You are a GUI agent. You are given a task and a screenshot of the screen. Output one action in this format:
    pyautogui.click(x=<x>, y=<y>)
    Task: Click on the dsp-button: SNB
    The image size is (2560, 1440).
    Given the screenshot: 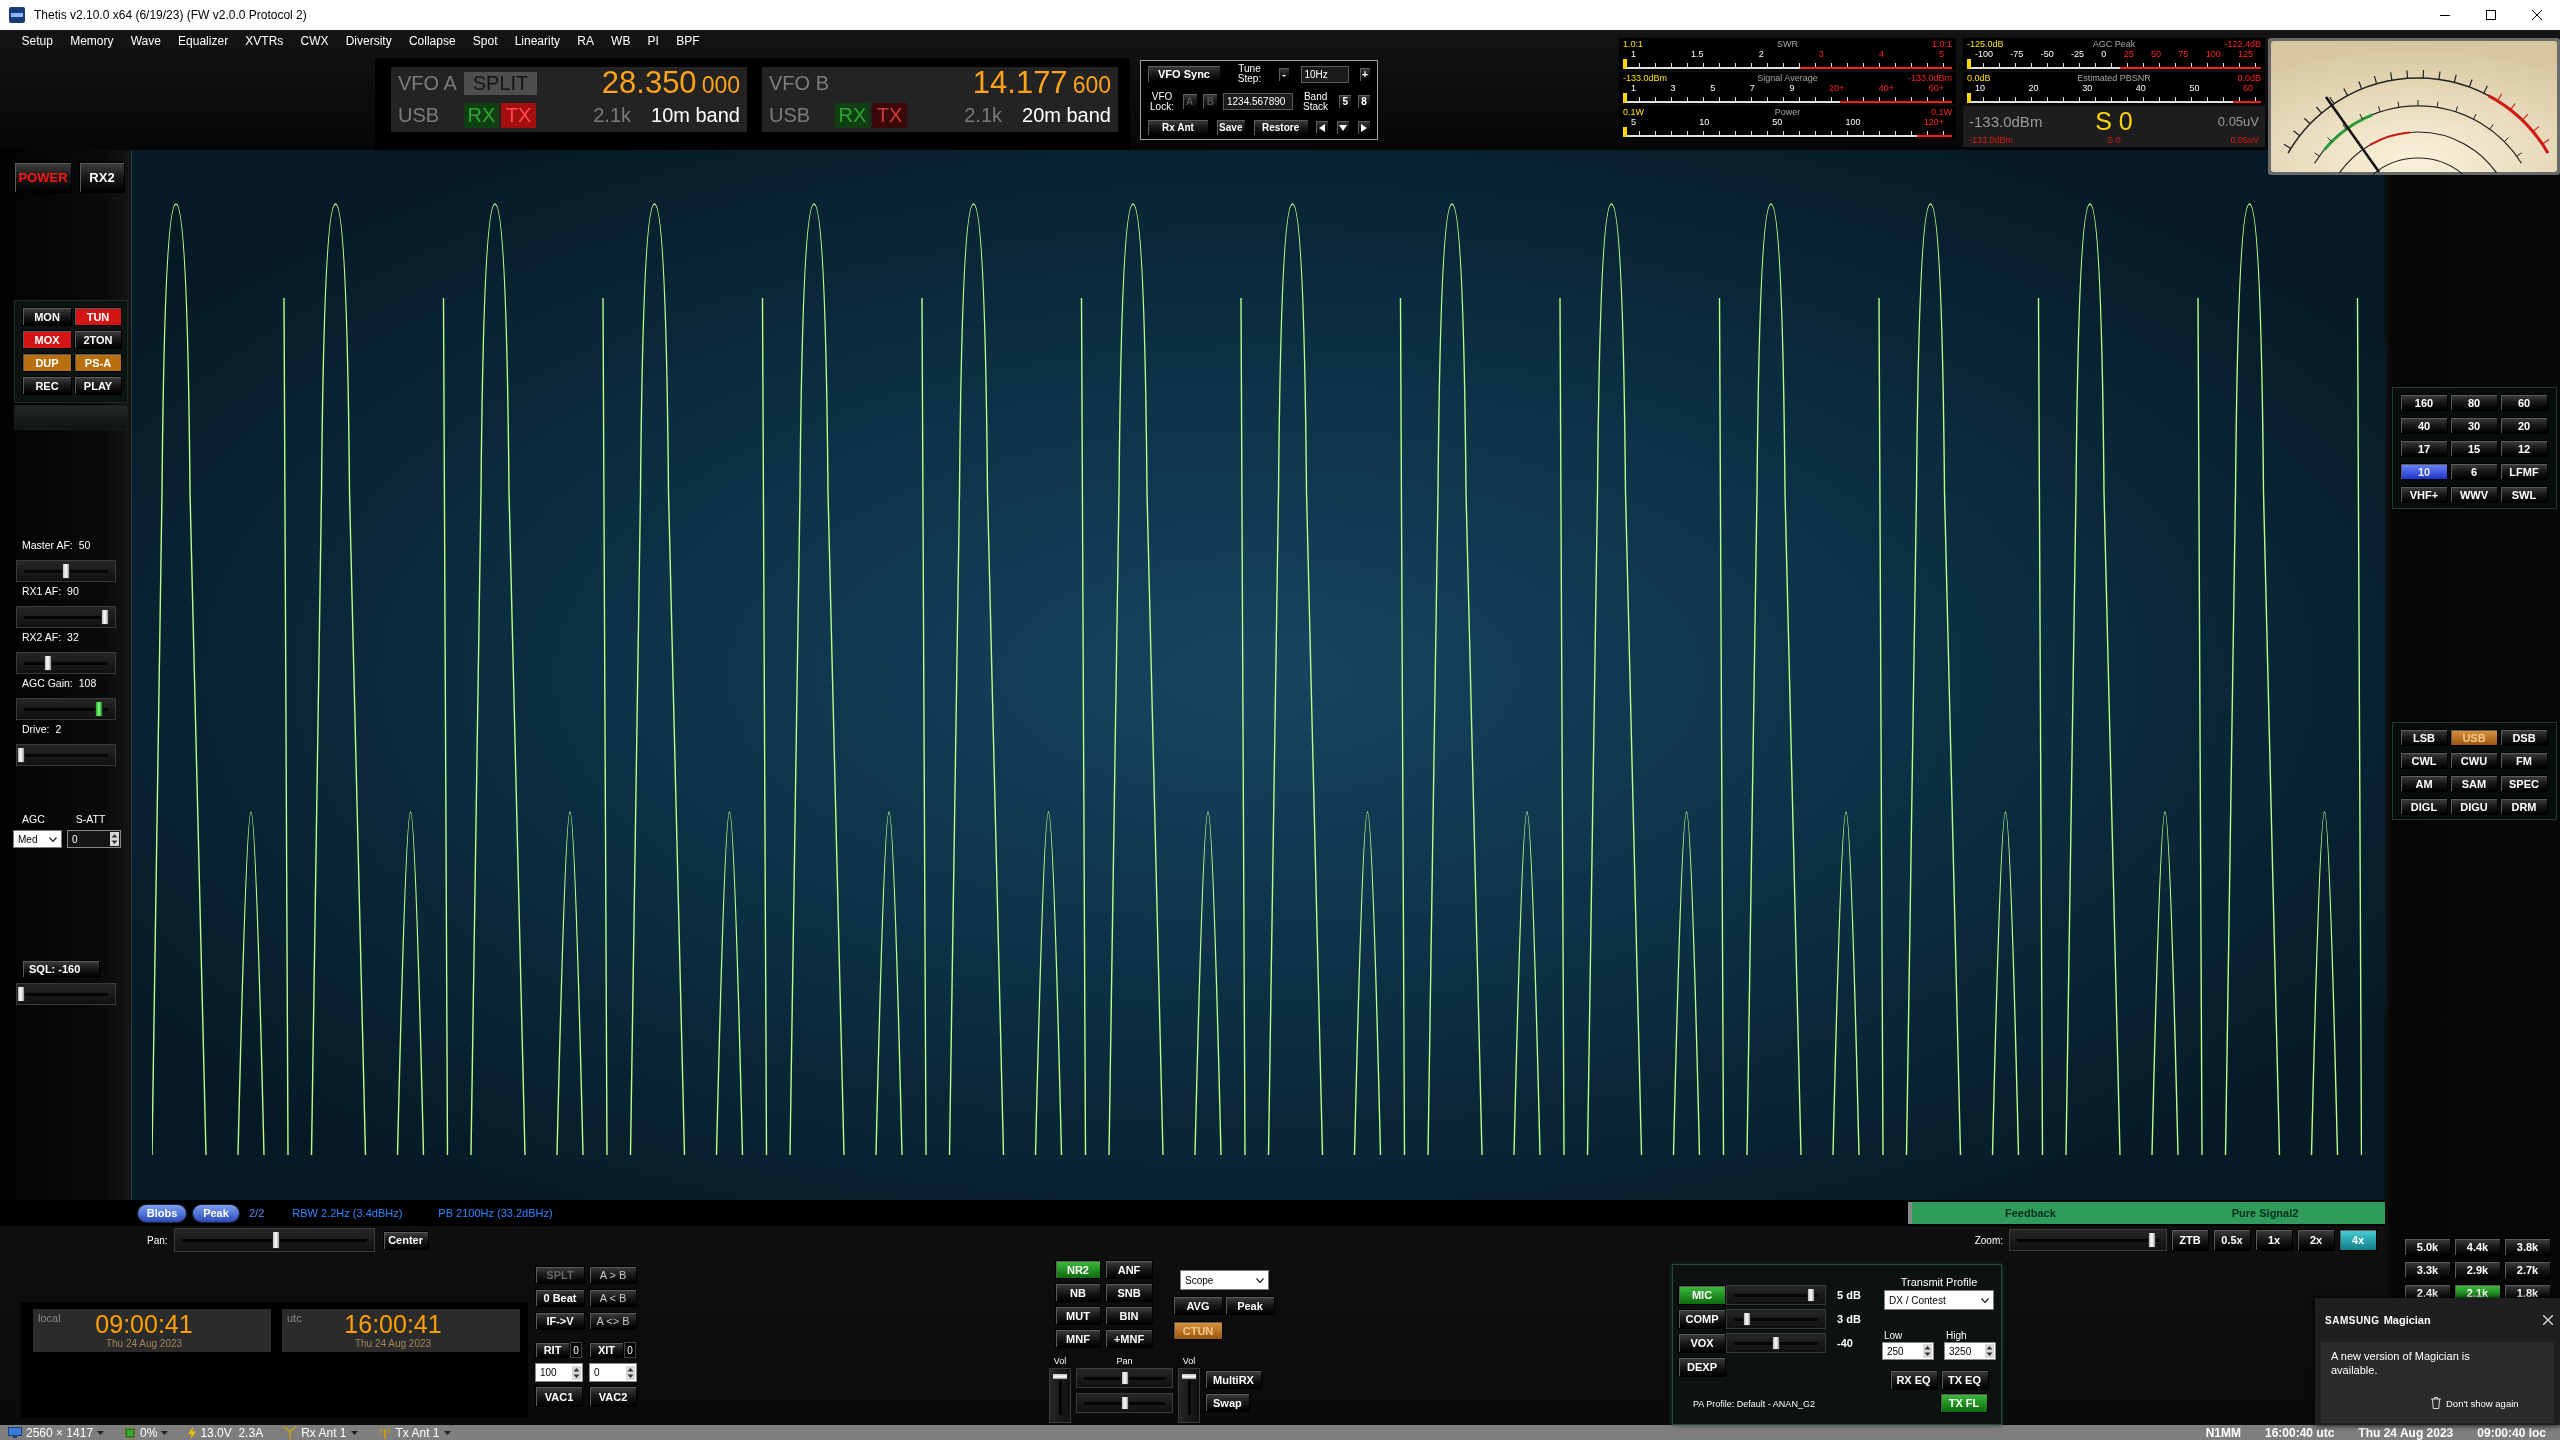 What is the action you would take?
    pyautogui.click(x=1129, y=1292)
    